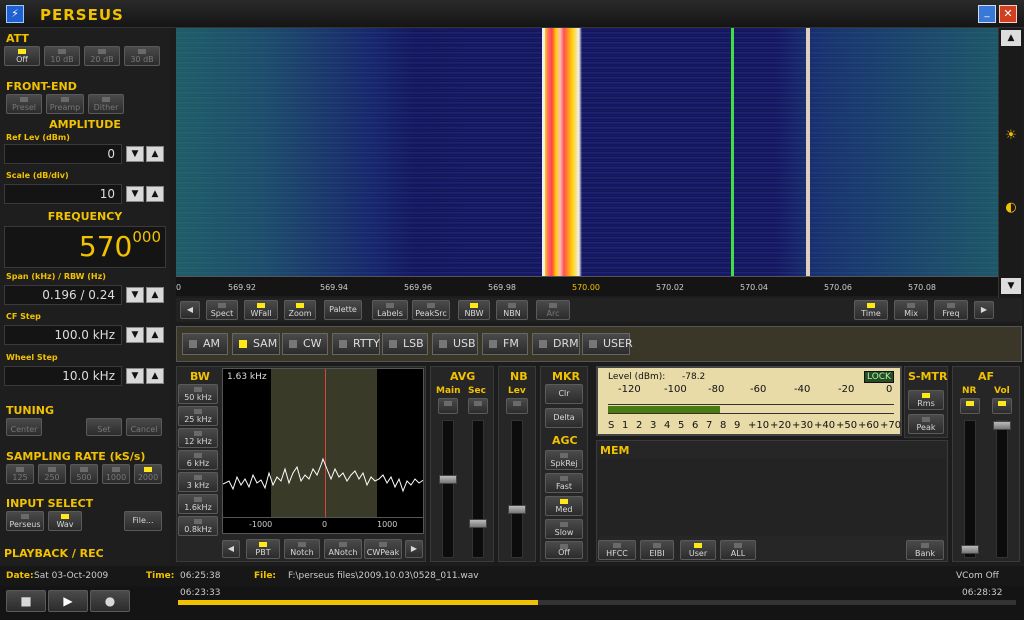  I want to click on notch-button: Notch, so click(302, 549).